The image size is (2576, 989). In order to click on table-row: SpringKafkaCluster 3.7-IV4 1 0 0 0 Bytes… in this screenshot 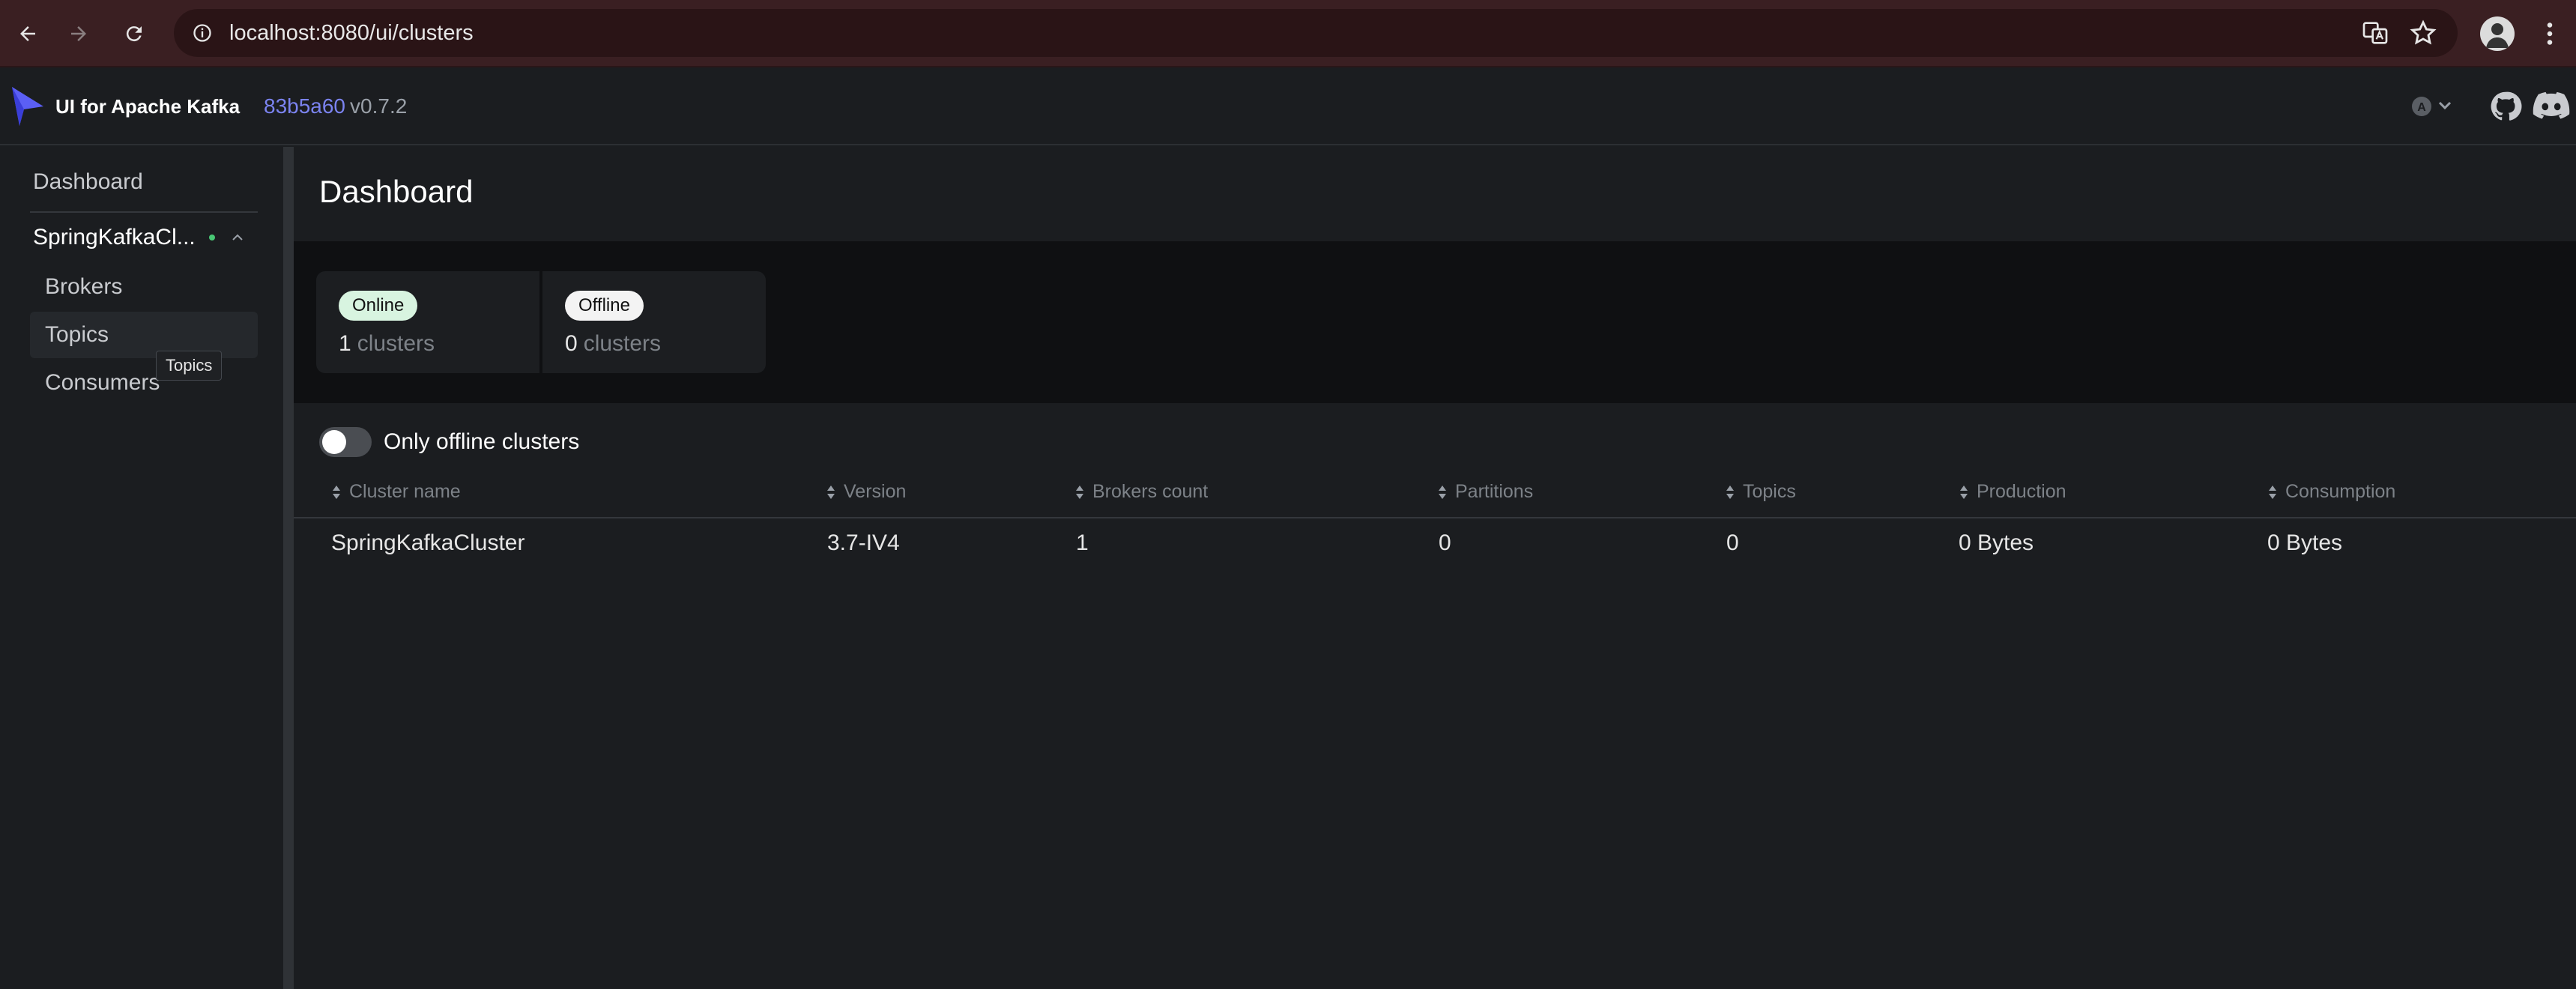, I will do `click(1435, 547)`.